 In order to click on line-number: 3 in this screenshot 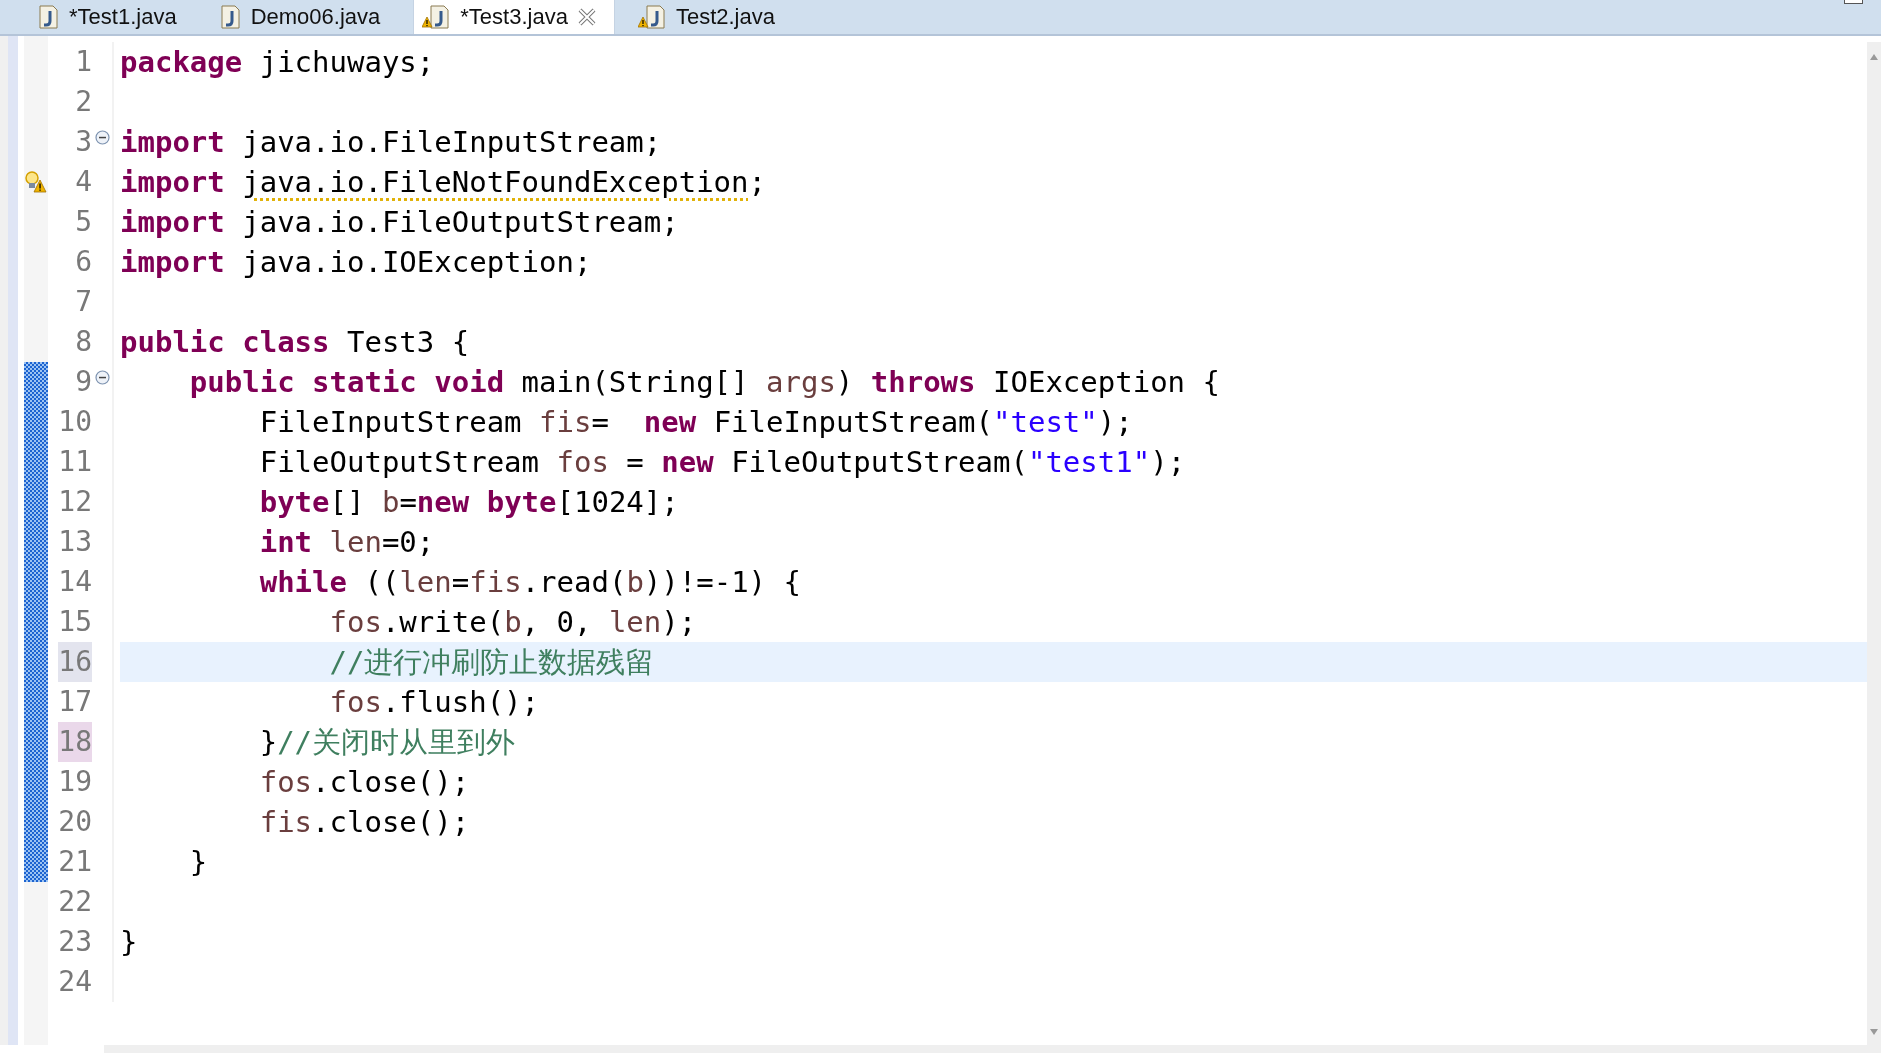, I will do `click(83, 142)`.